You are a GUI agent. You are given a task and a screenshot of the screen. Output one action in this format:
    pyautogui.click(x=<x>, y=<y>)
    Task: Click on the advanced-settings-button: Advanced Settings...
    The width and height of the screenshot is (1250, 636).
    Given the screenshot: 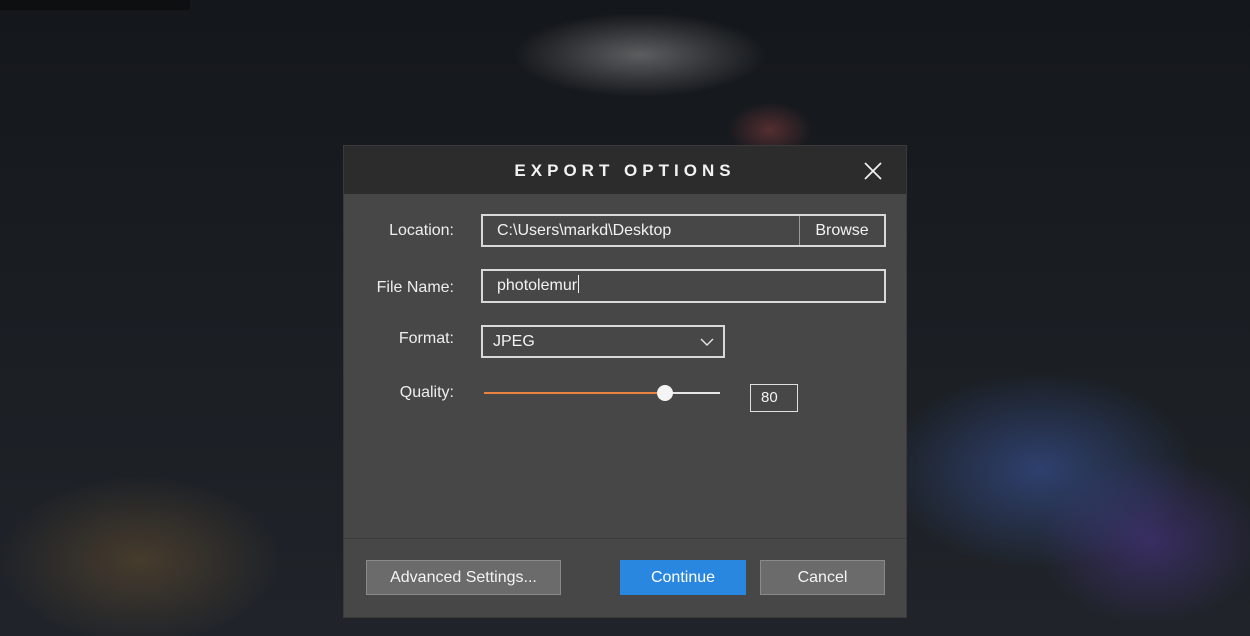 What is the action you would take?
    pyautogui.click(x=463, y=577)
    